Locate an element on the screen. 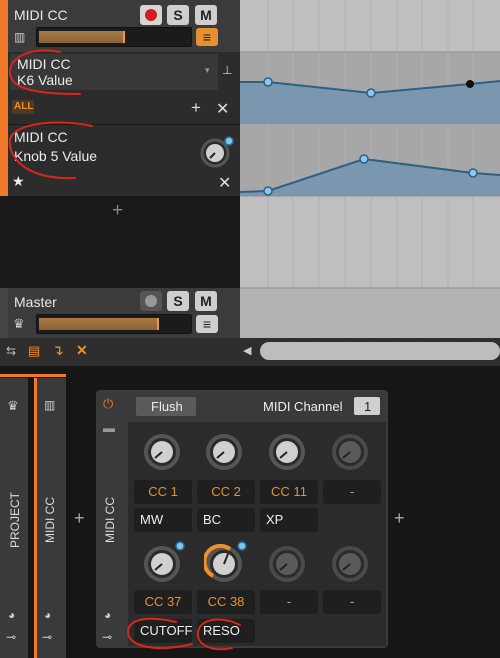  volume-meter is located at coordinates (114, 37).